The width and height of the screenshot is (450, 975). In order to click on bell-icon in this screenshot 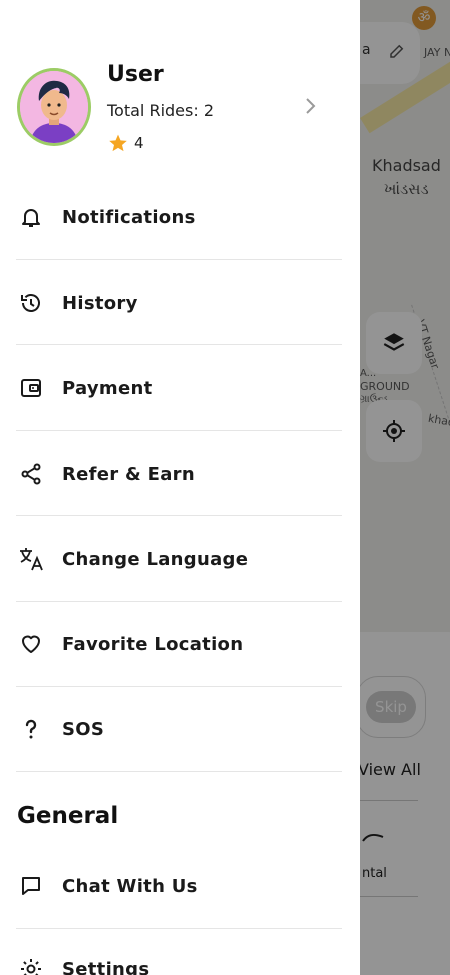, I will do `click(31, 217)`.